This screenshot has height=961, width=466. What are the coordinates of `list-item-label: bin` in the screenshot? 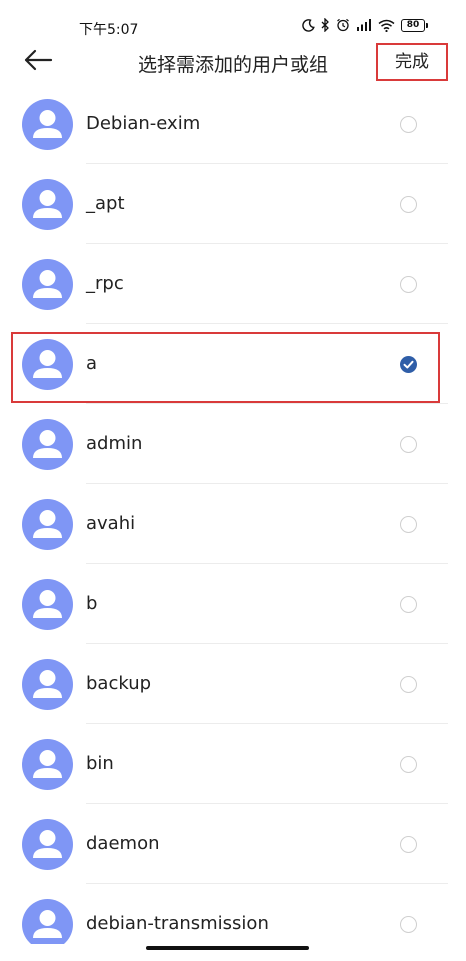 It's located at (100, 763).